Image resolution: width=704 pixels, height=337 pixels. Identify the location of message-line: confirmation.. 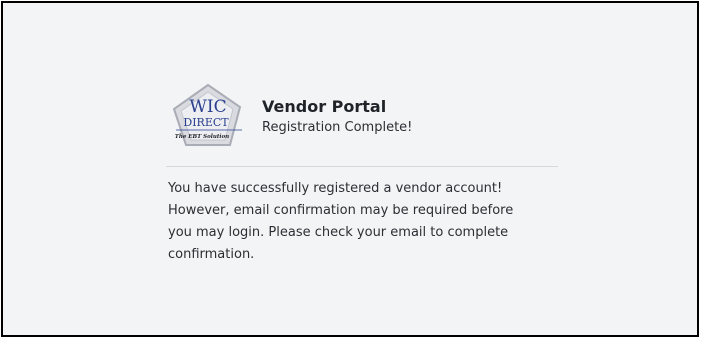
(211, 254).